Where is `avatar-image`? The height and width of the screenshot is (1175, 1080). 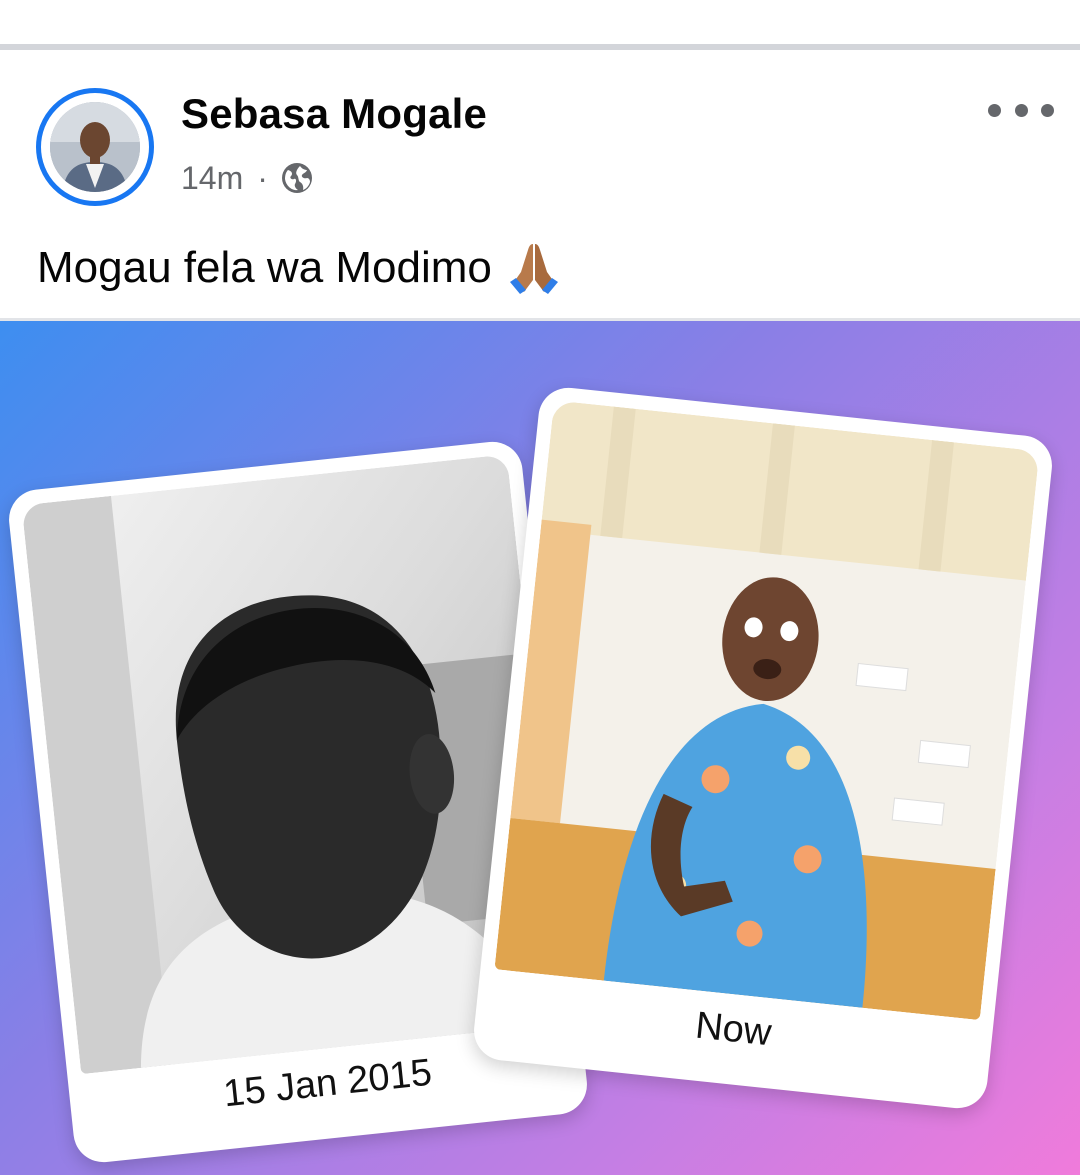
avatar-image is located at coordinates (95, 147).